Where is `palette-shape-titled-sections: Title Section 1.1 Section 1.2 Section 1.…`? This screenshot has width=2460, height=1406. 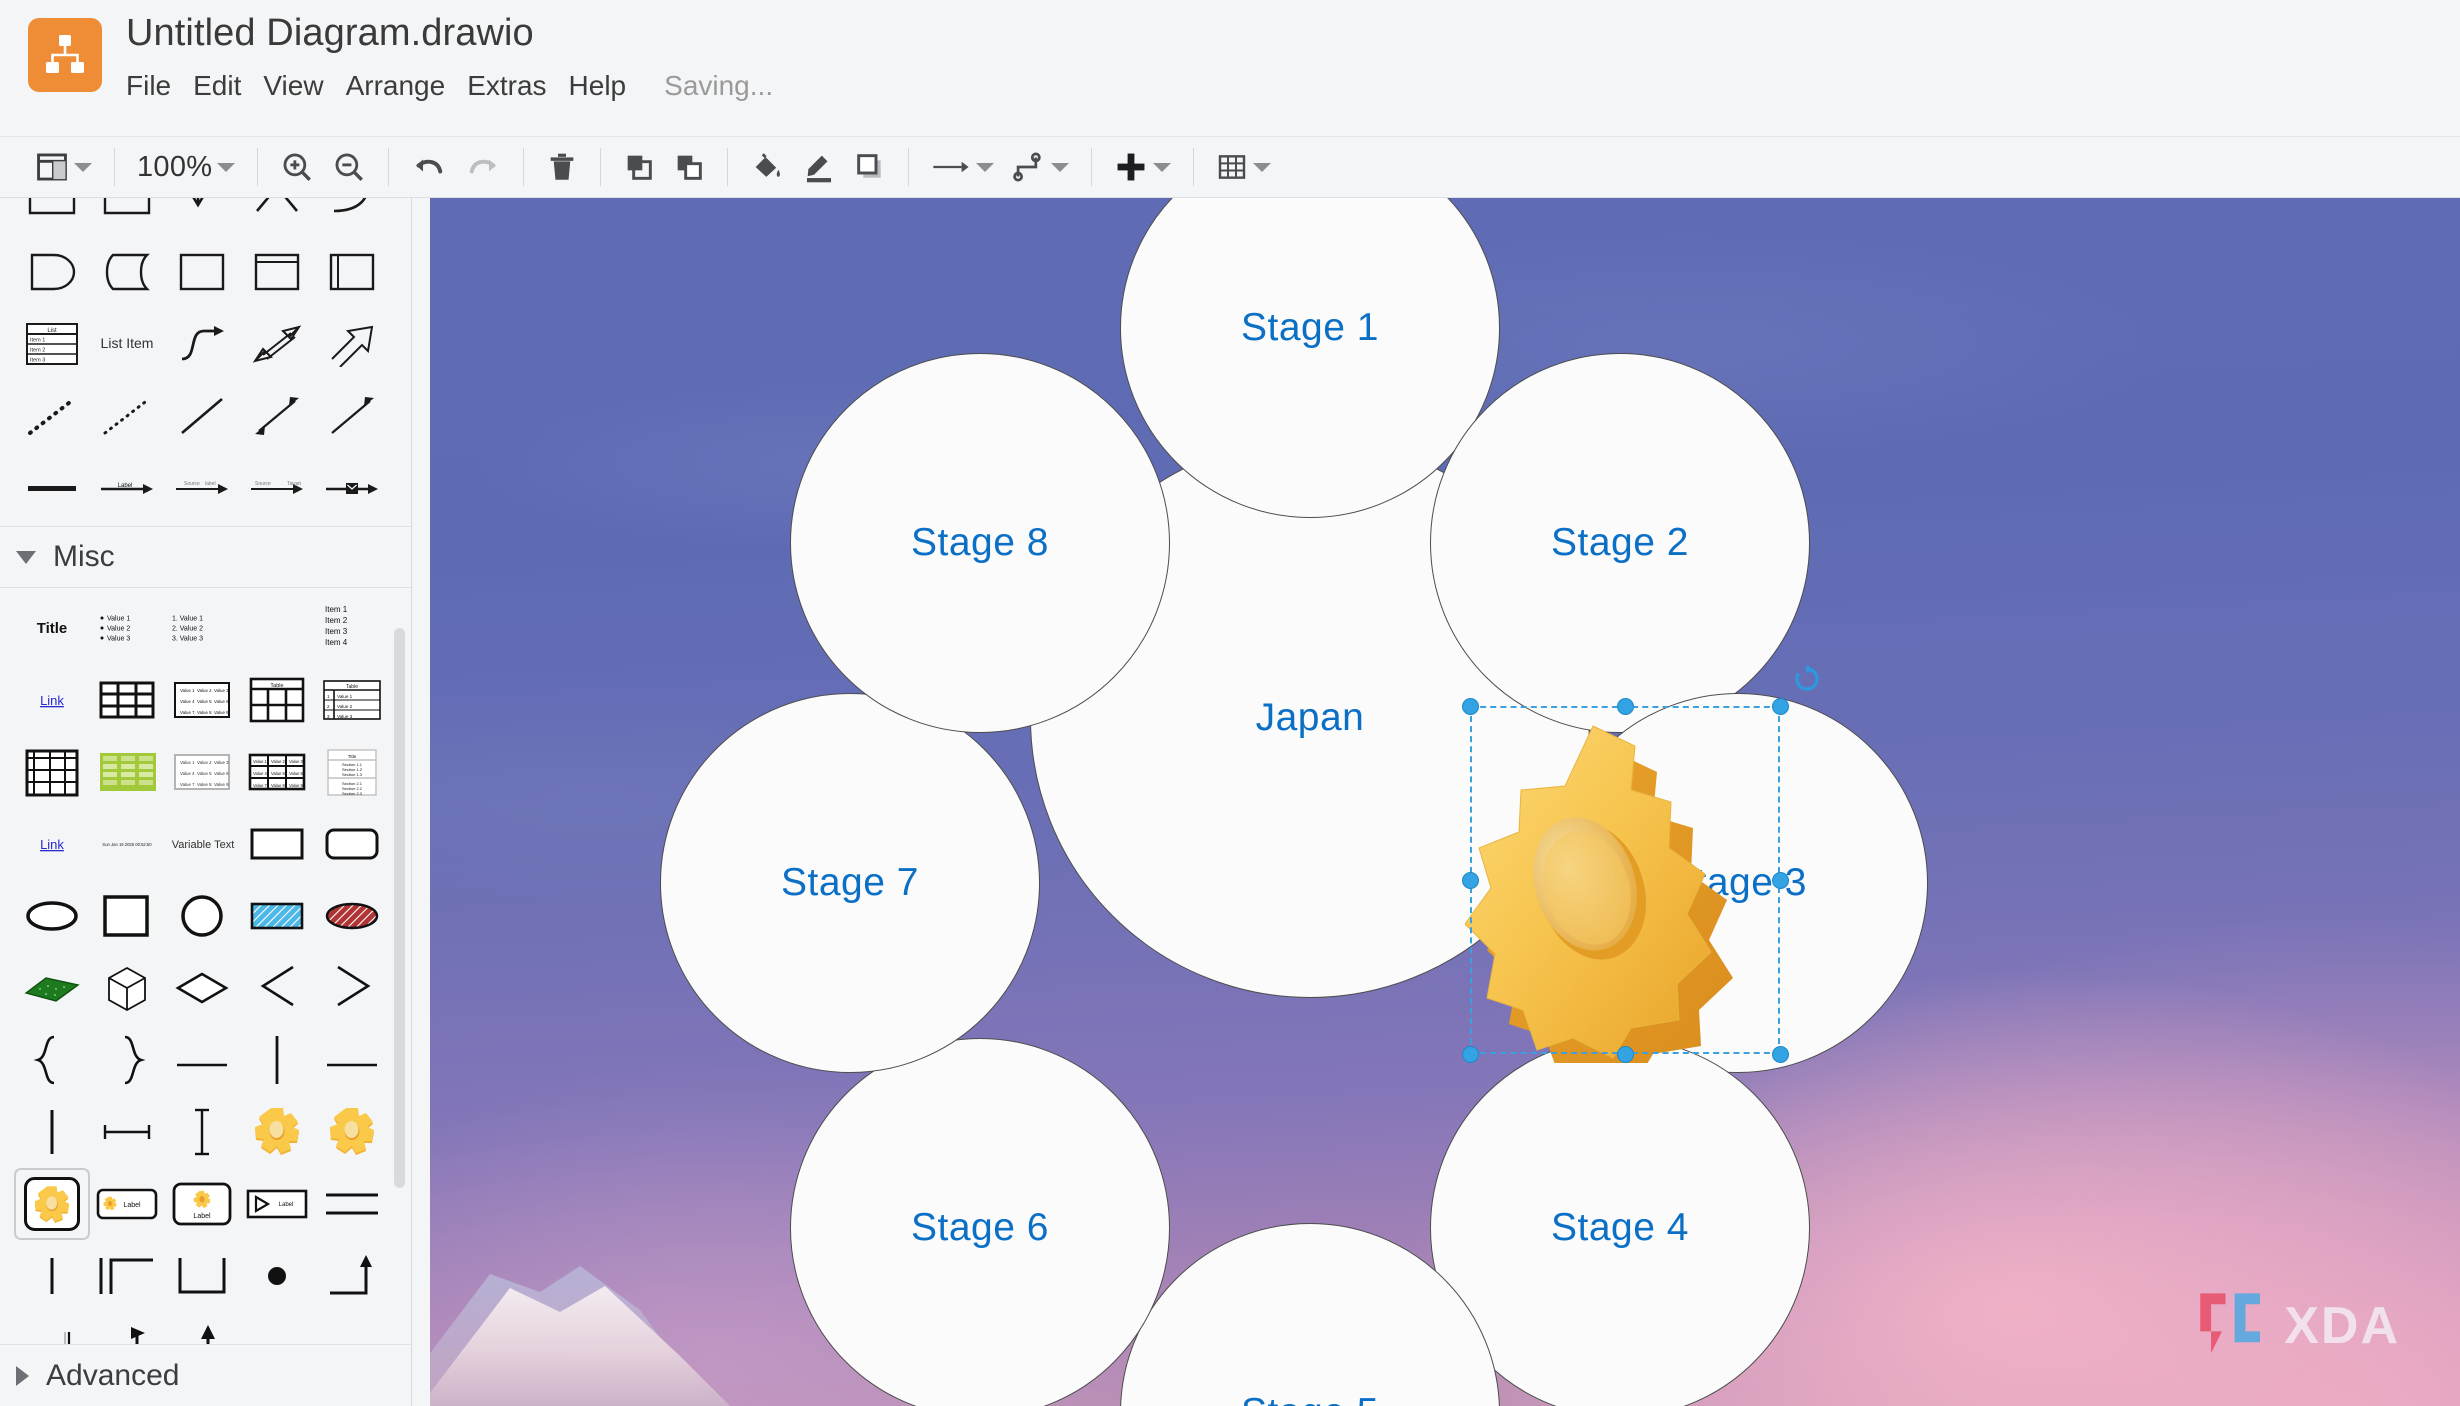
palette-shape-titled-sections: Title Section 1.1 Section 1.2 Section 1.… is located at coordinates (352, 772).